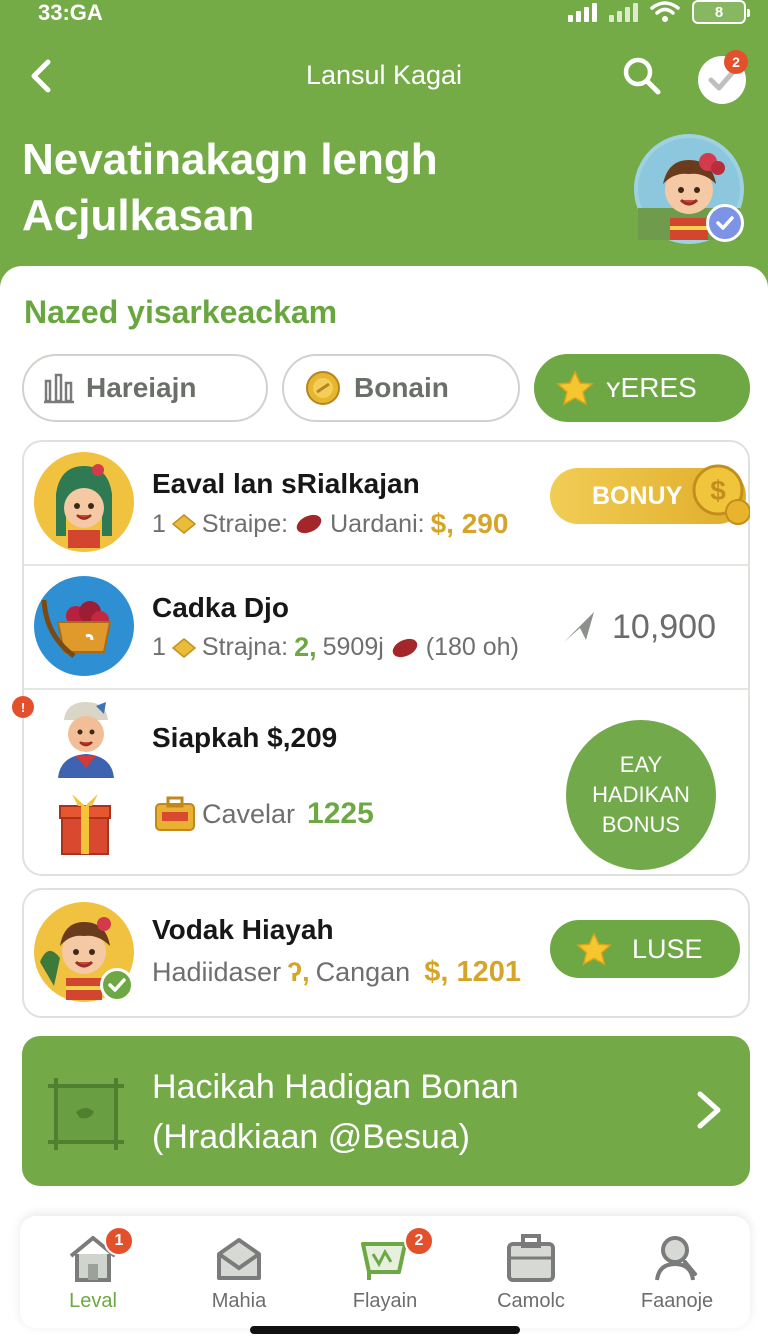 The width and height of the screenshot is (768, 1344). I want to click on tab-badge: 2, so click(419, 1241).